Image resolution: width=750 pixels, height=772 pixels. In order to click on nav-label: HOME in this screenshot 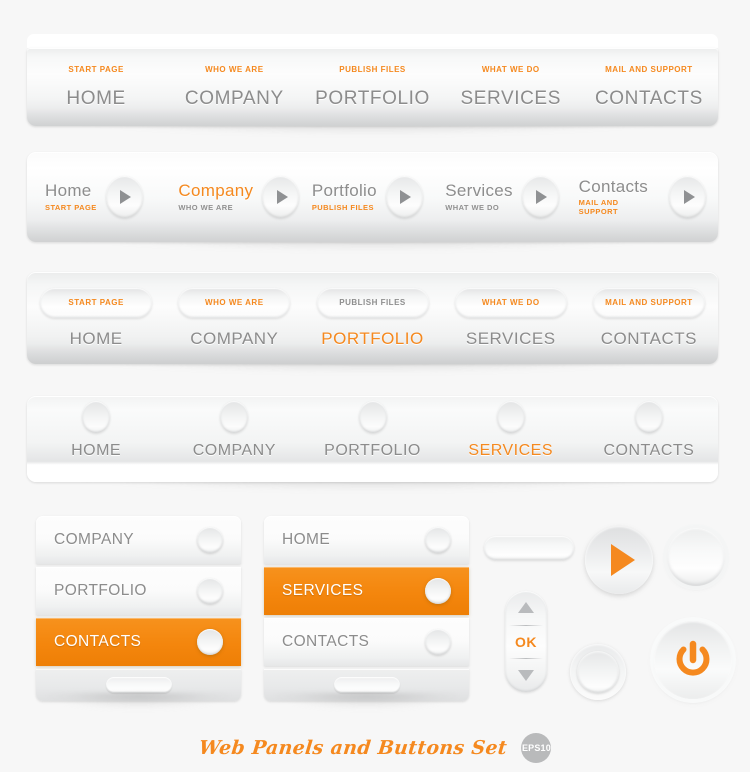, I will do `click(96, 338)`.